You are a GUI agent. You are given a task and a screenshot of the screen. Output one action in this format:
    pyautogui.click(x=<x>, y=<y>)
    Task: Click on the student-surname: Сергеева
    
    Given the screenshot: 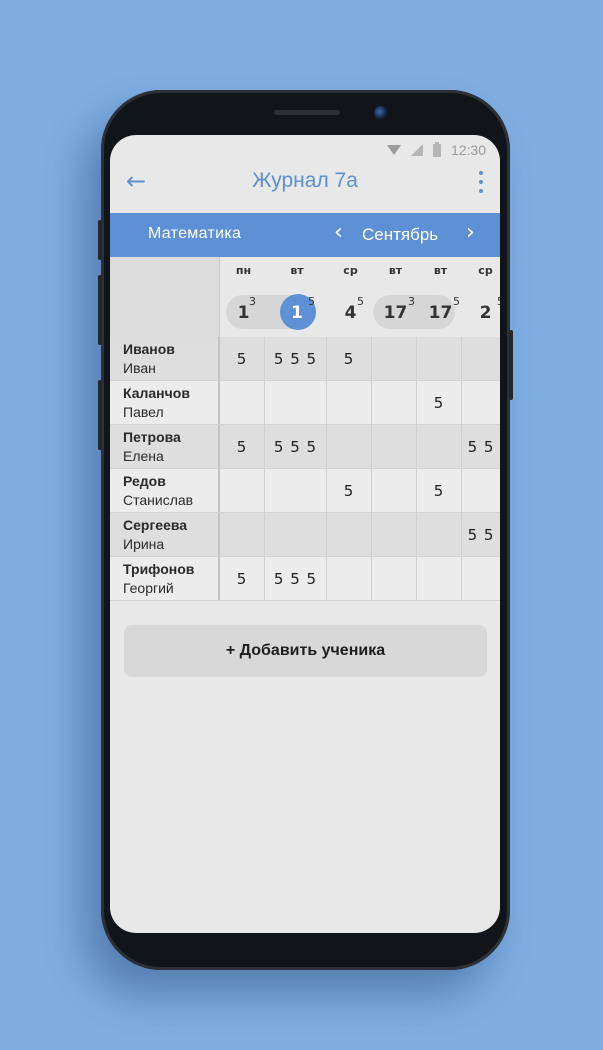 What is the action you would take?
    pyautogui.click(x=155, y=525)
    